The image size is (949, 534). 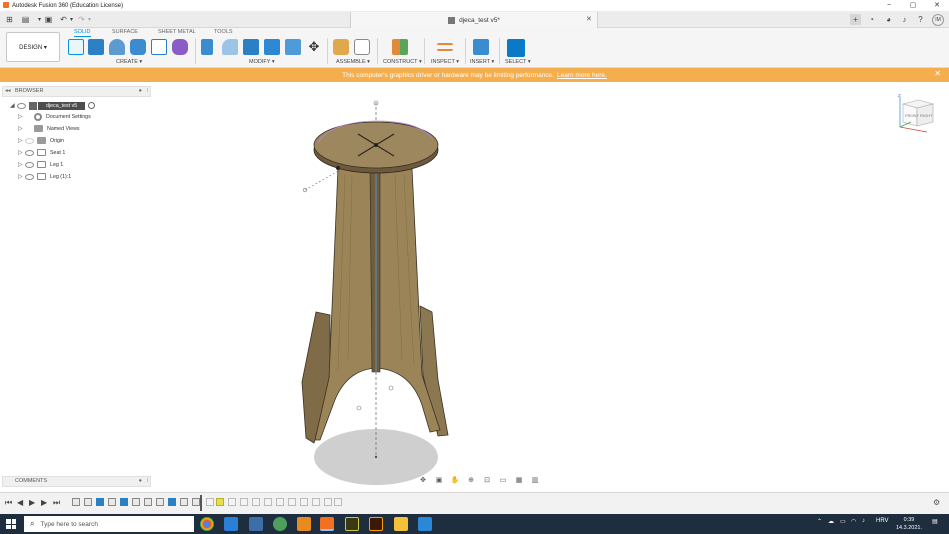 What do you see at coordinates (280, 524) in the screenshot?
I see `app-icon` at bounding box center [280, 524].